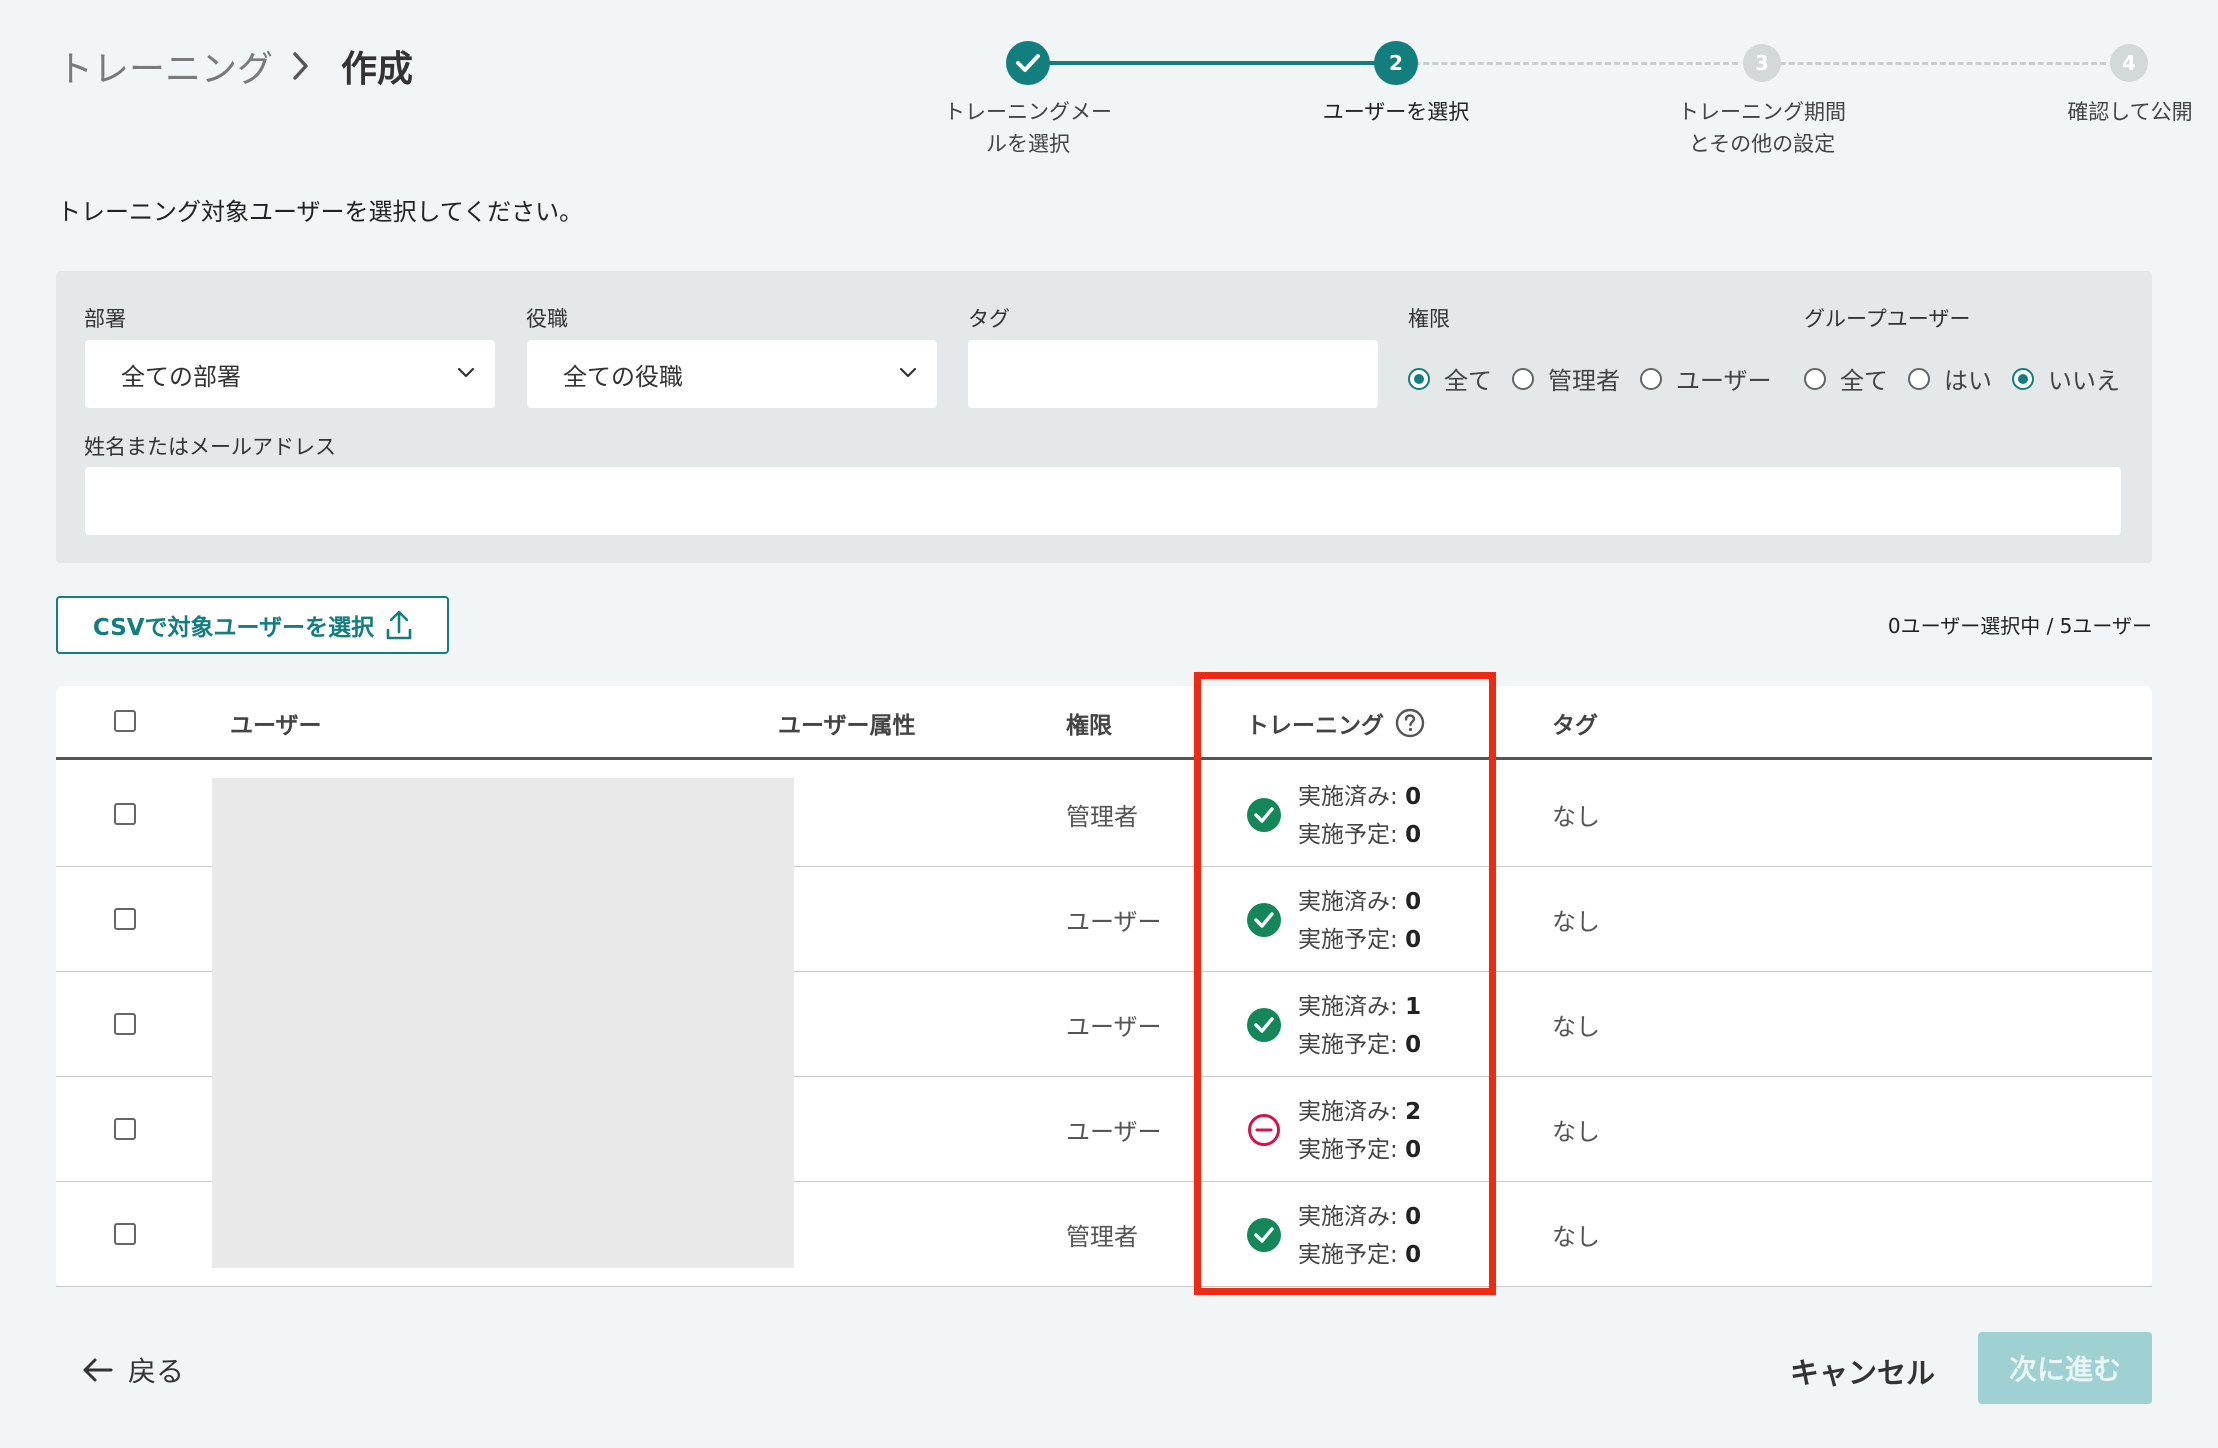 The width and height of the screenshot is (2218, 1448). Describe the element at coordinates (125, 721) in the screenshot. I see `select-all-checkbox` at that location.